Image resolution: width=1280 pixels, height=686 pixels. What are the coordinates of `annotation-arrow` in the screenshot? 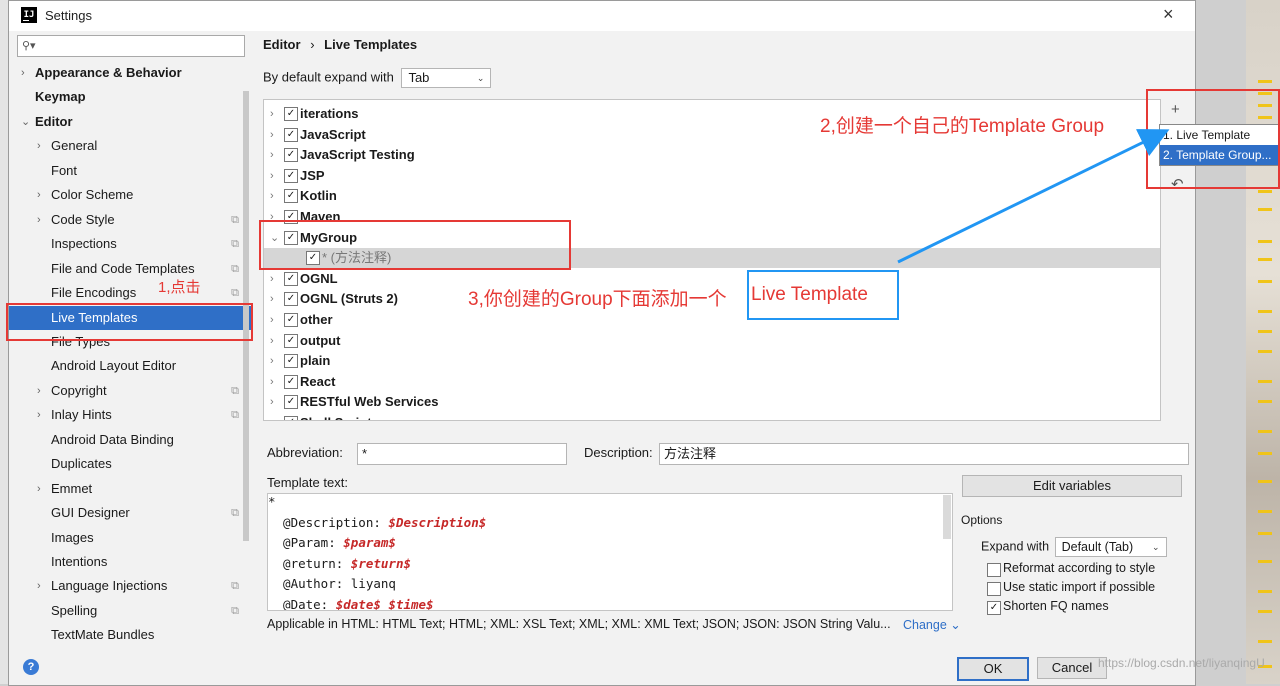 It's located at (1033, 196).